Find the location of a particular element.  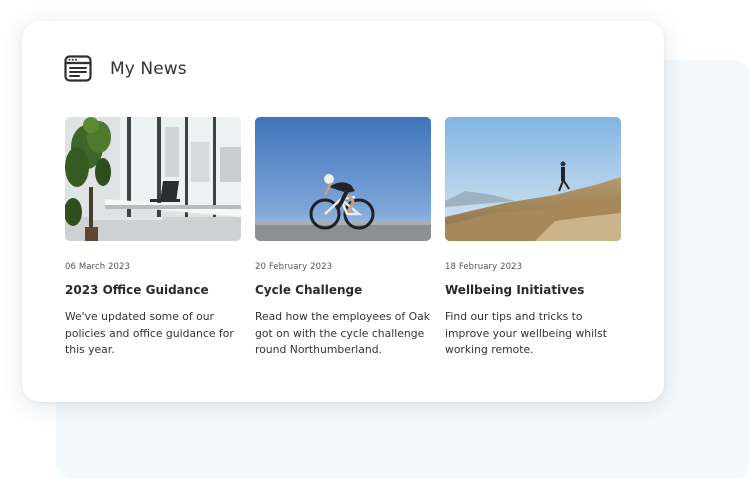

cyclist-photo is located at coordinates (343, 179).